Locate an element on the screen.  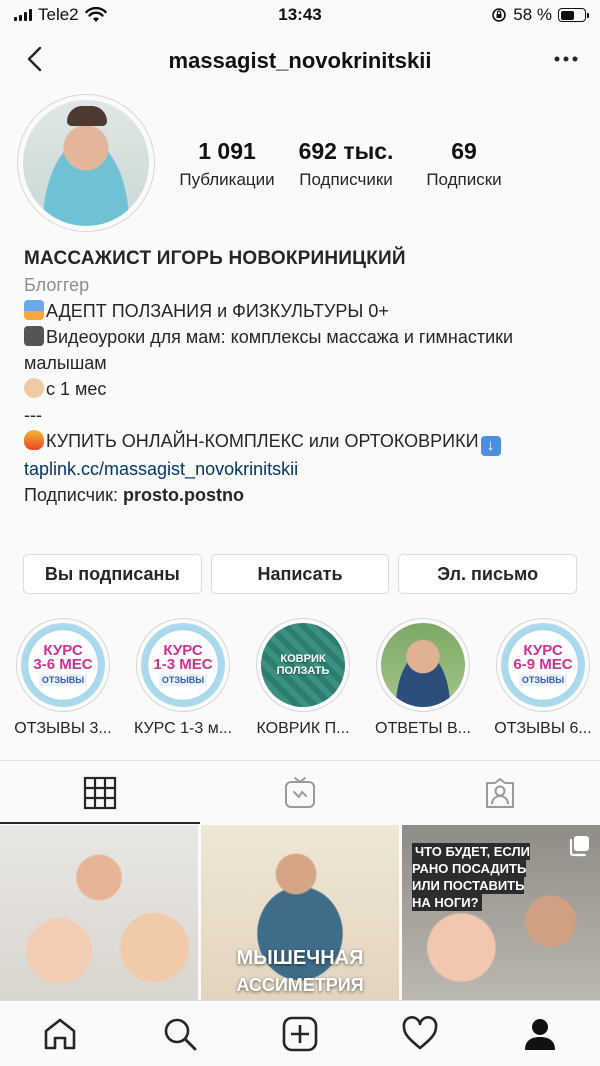
message-button: Написать is located at coordinates (300, 574).